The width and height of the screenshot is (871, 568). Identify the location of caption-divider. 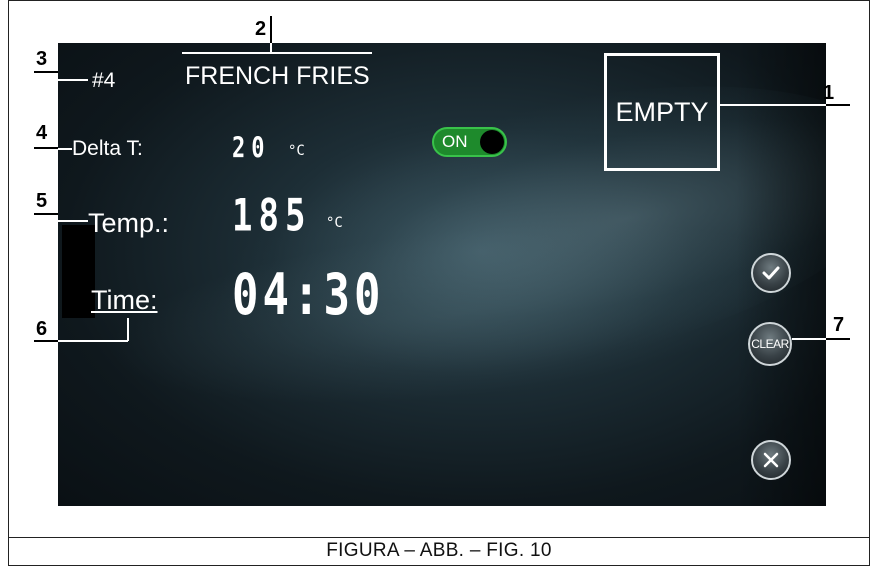
(439, 537).